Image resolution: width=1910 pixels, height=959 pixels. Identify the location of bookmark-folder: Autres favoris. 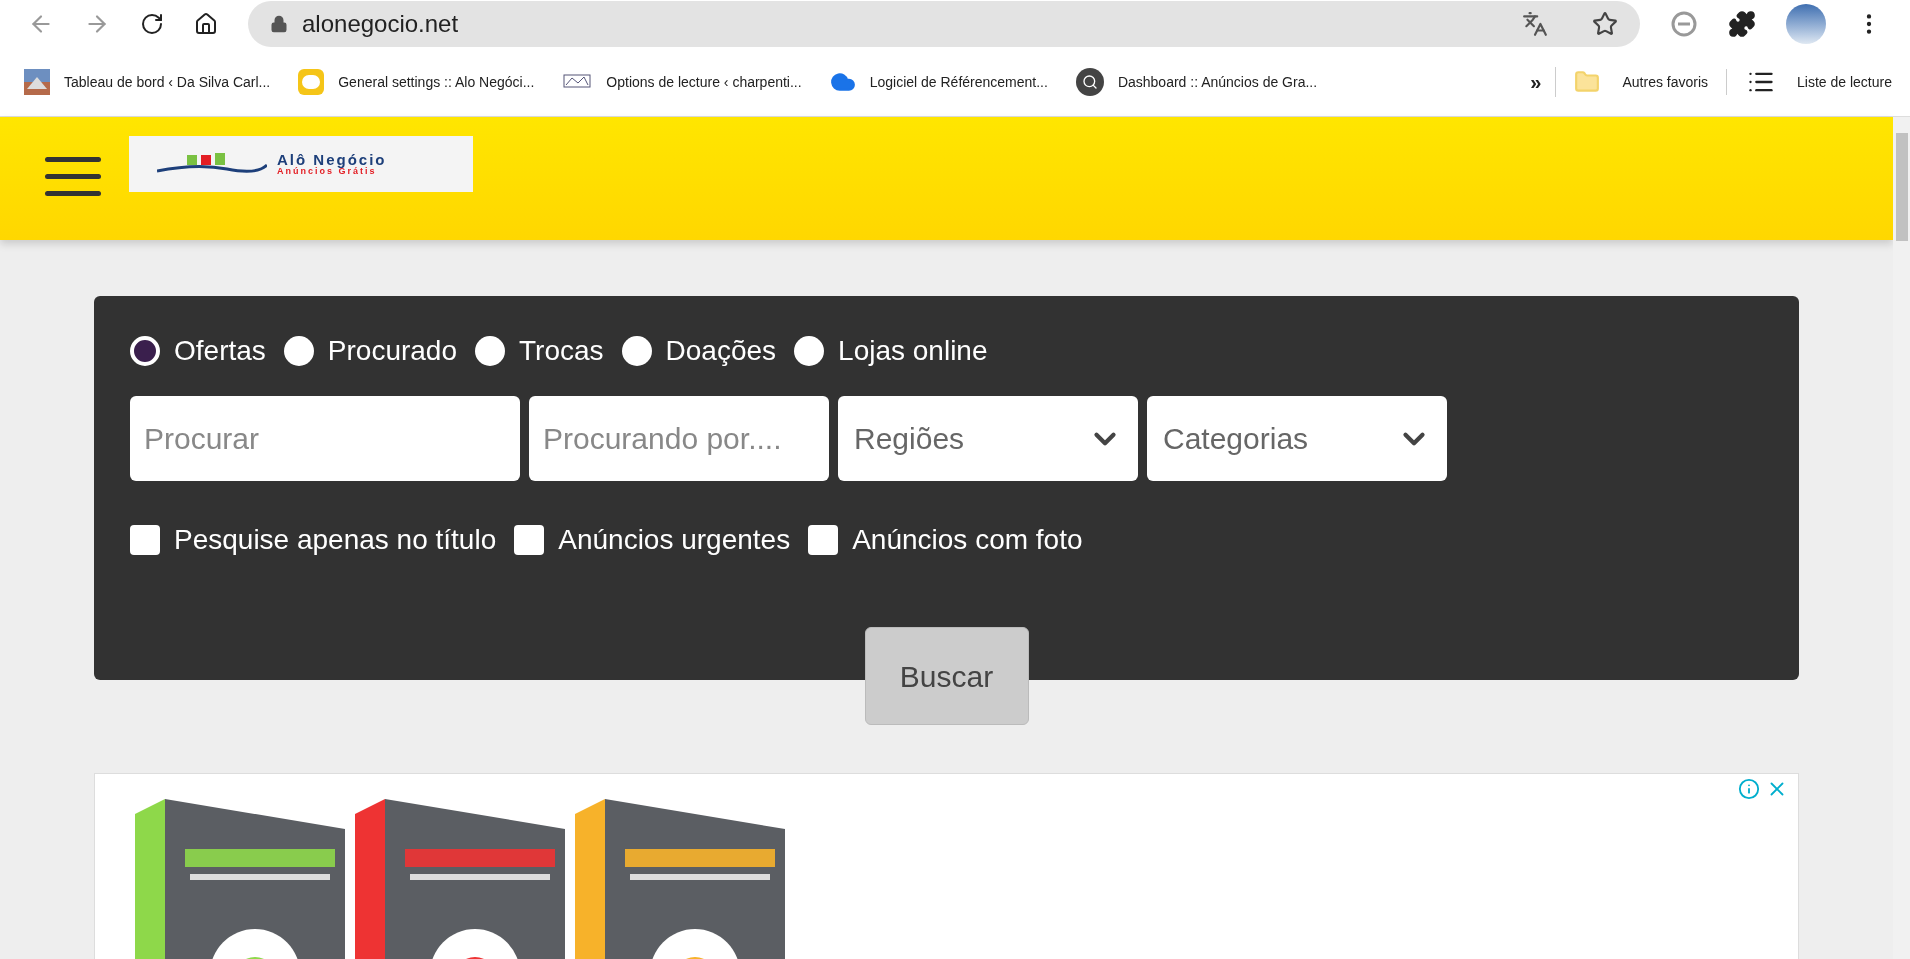
(1642, 82).